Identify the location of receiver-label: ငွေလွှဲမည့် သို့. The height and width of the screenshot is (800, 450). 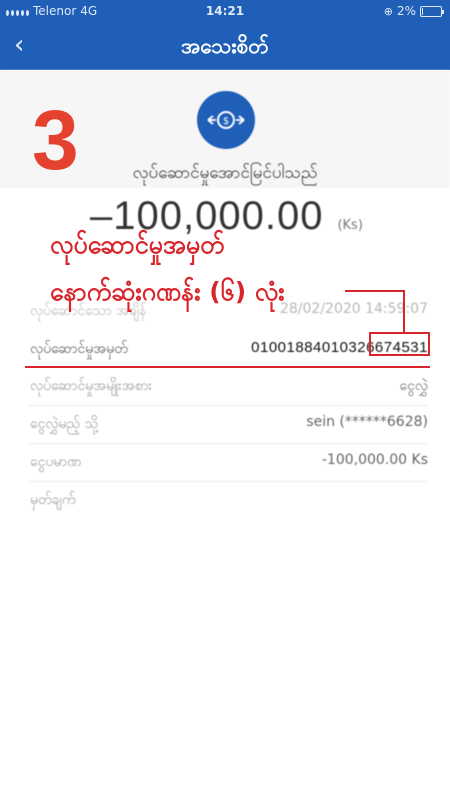
(64, 424).